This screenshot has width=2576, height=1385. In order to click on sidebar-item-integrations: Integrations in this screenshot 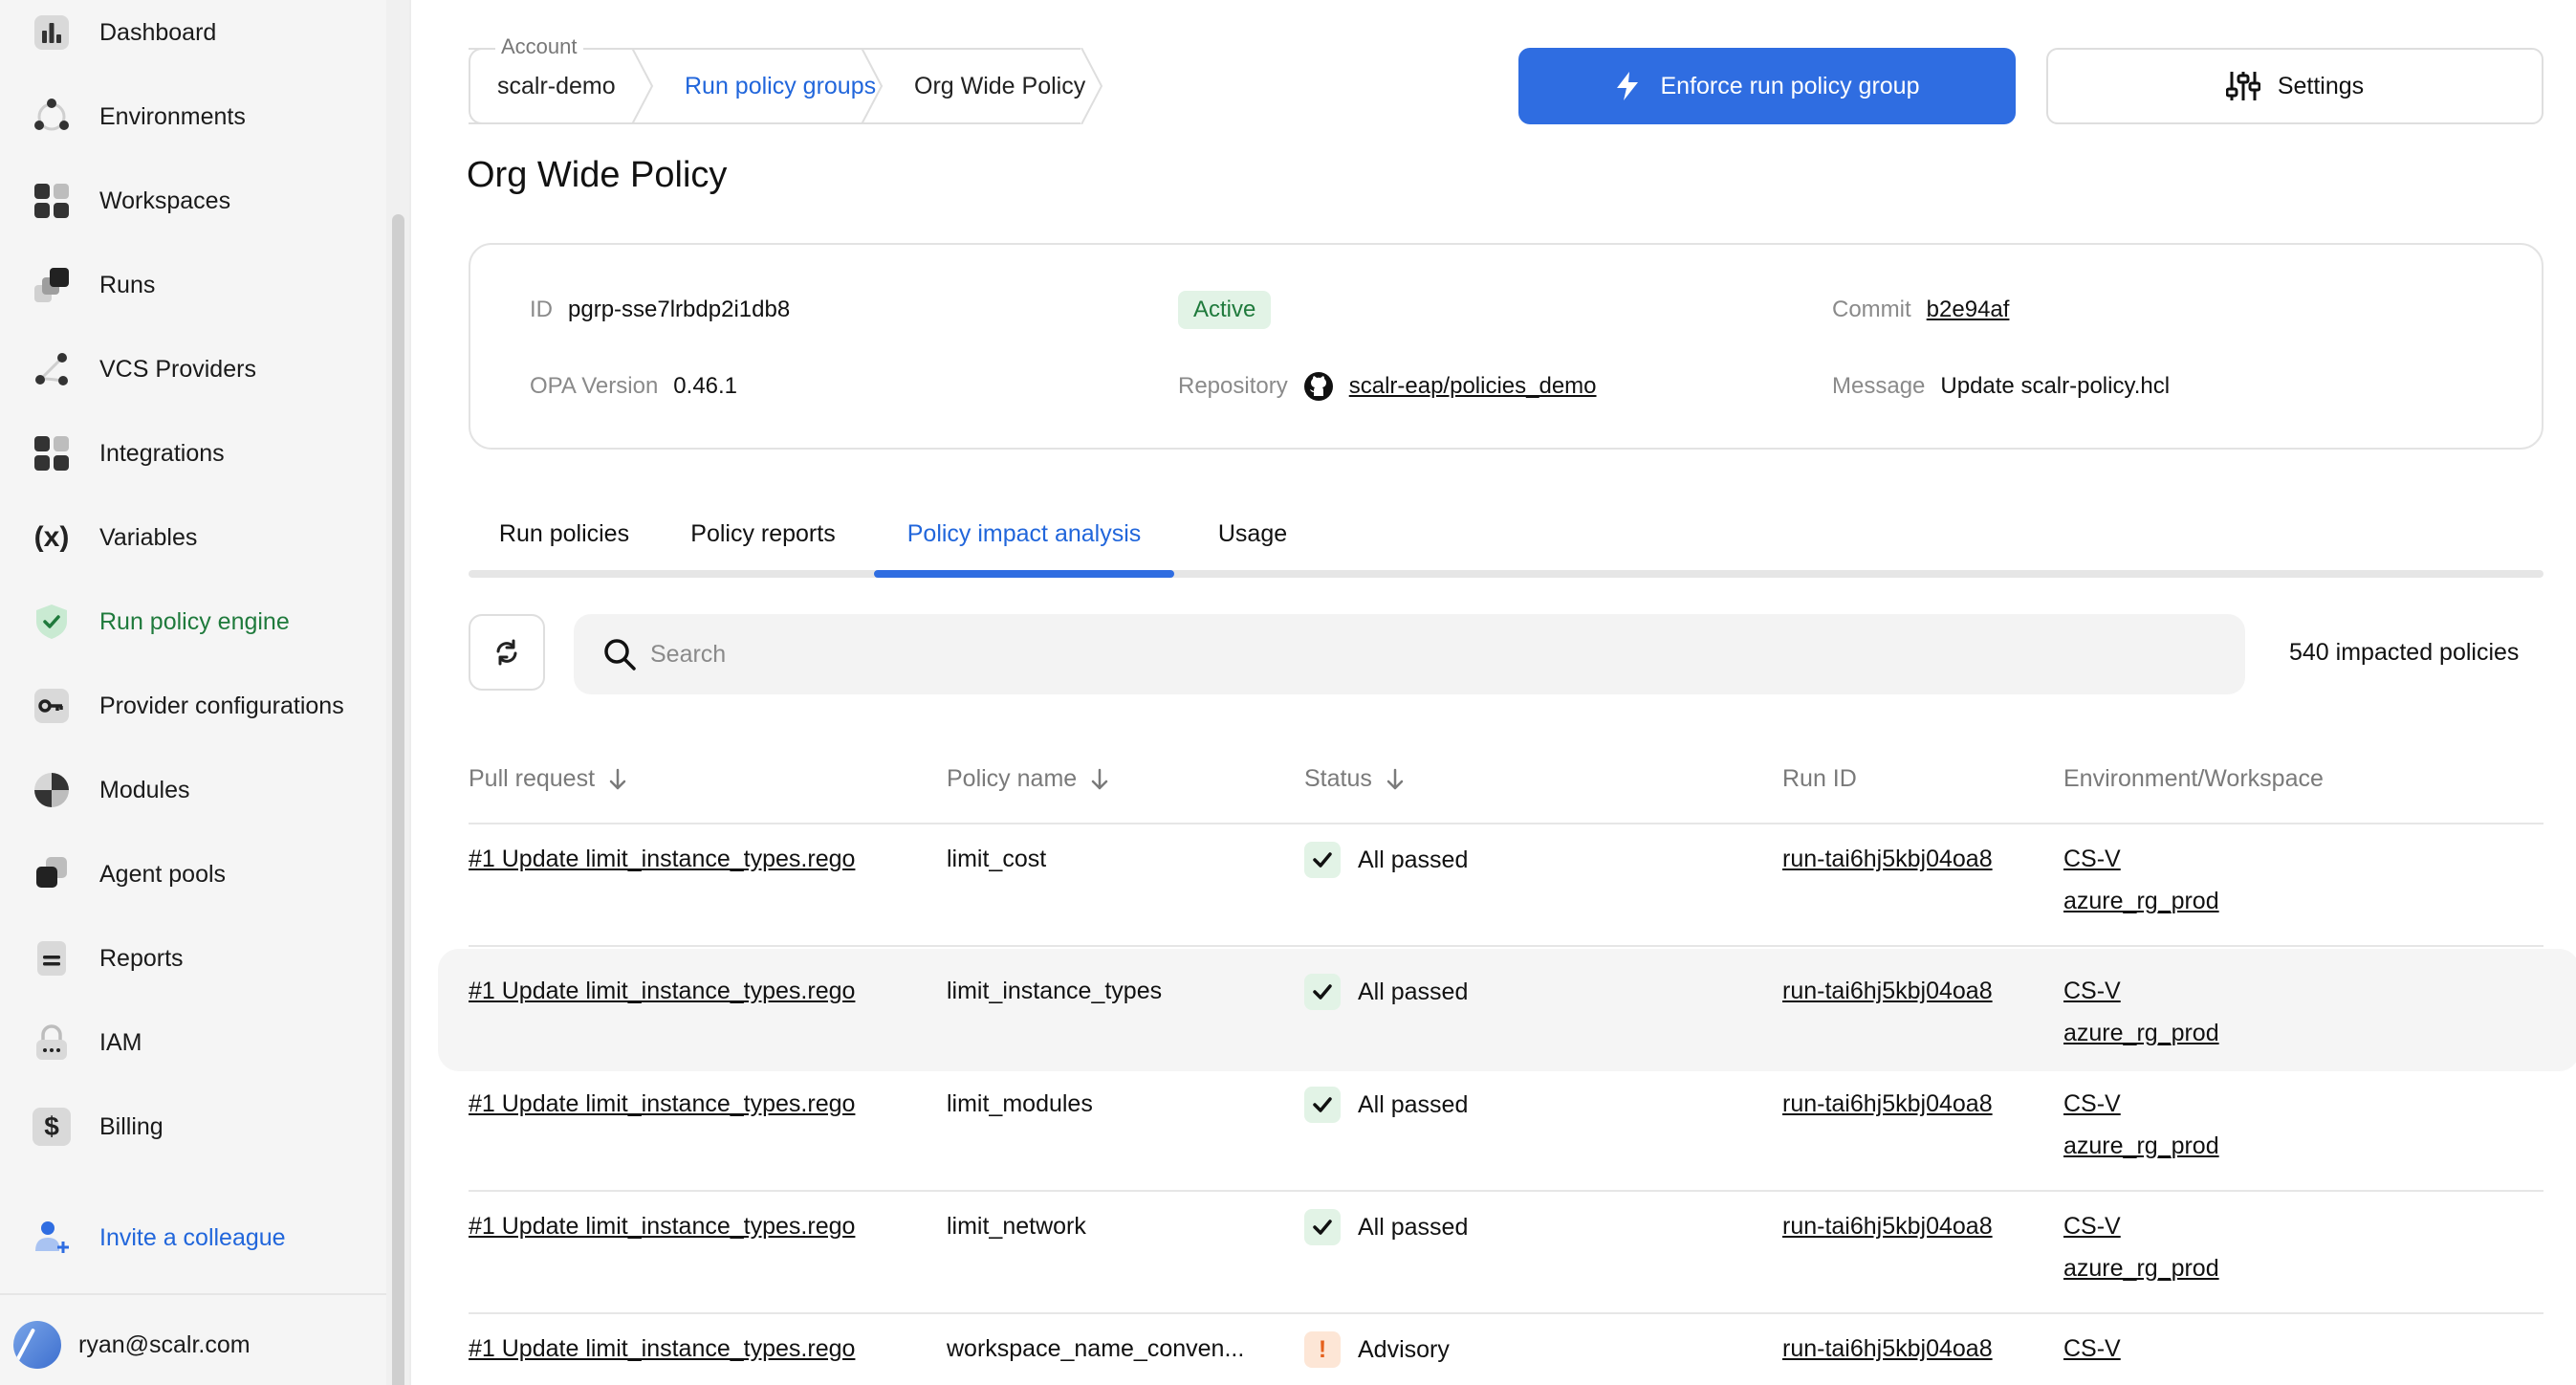, I will do `click(203, 453)`.